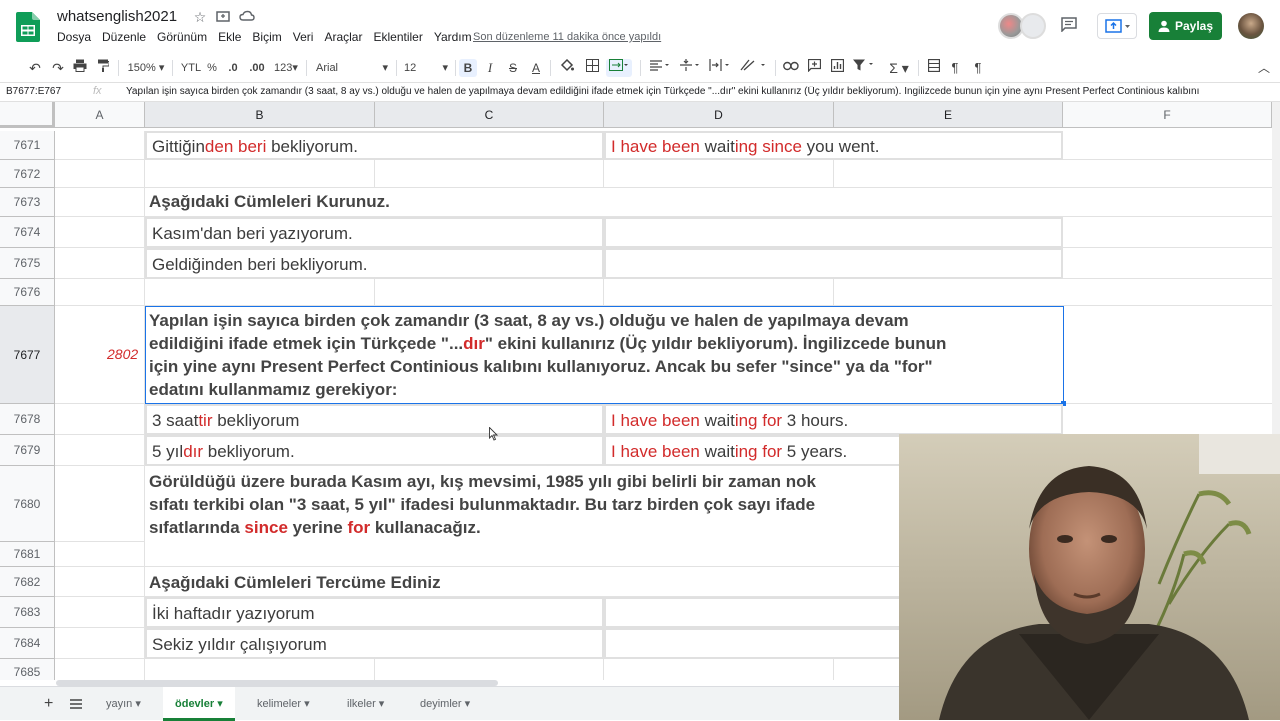 The height and width of the screenshot is (721, 1280). Describe the element at coordinates (33, 91) in the screenshot. I see `name-box: B7677:E767` at that location.